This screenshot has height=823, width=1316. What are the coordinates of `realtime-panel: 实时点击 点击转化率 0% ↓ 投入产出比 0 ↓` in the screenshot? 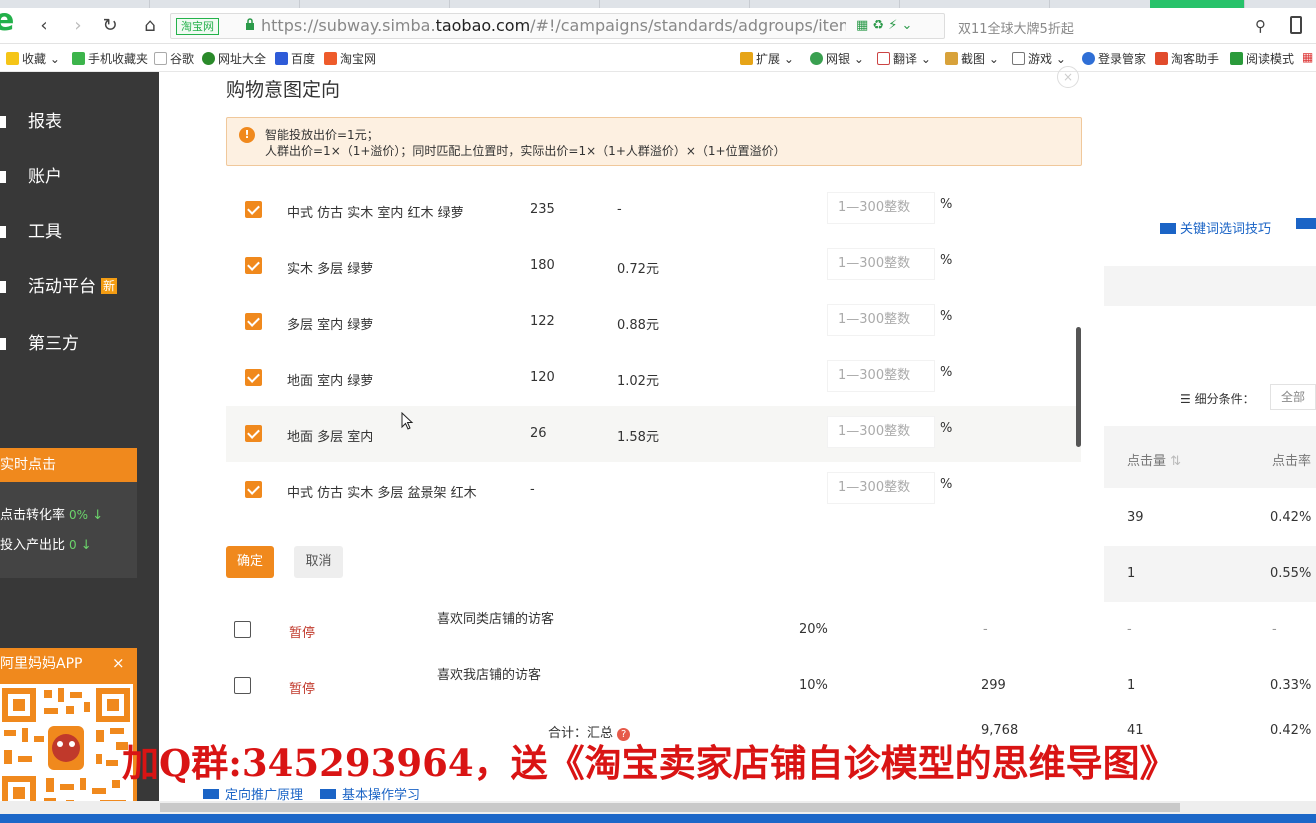 It's located at (68, 513).